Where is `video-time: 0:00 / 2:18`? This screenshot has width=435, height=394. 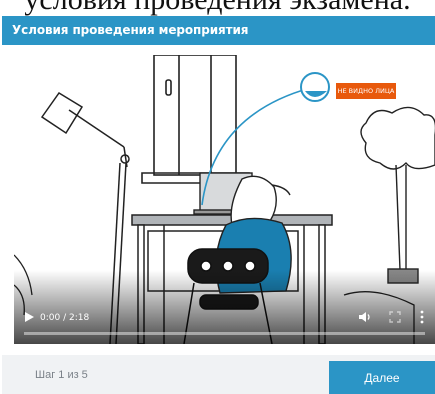
video-time: 0:00 / 2:18 is located at coordinates (65, 318).